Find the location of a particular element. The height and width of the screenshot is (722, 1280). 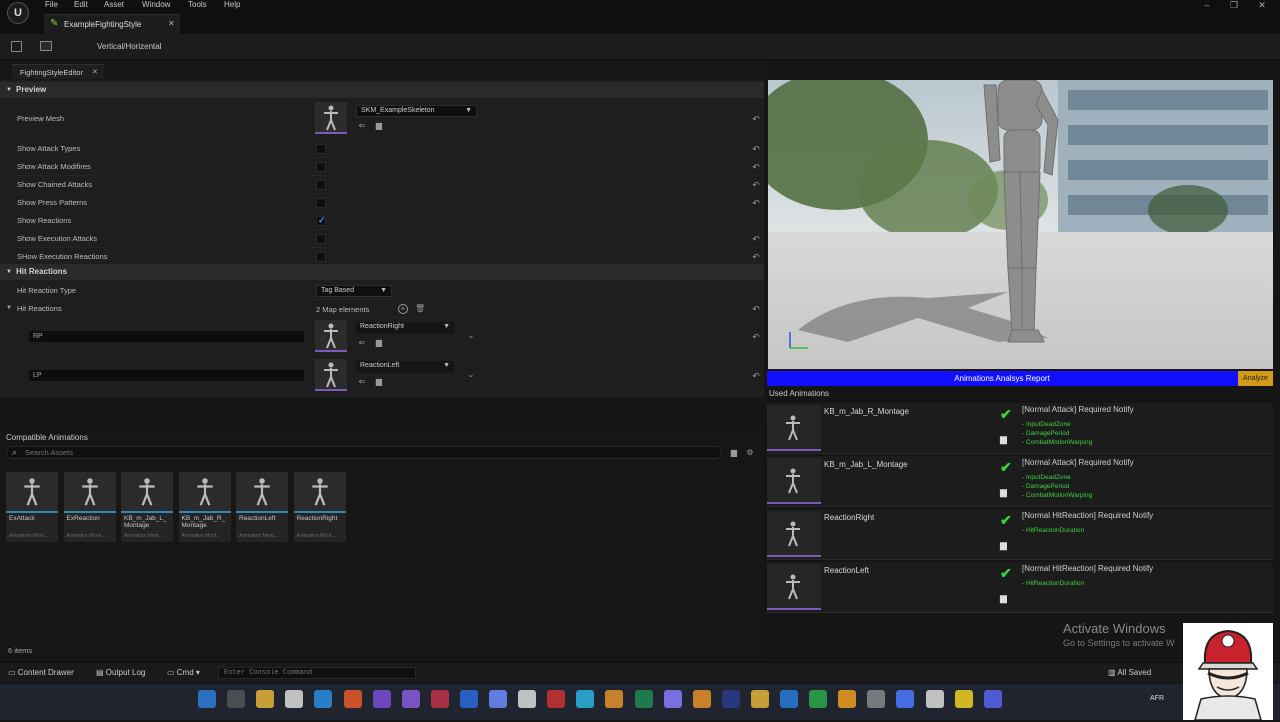

snipping-taskbar-icon is located at coordinates (498, 699).